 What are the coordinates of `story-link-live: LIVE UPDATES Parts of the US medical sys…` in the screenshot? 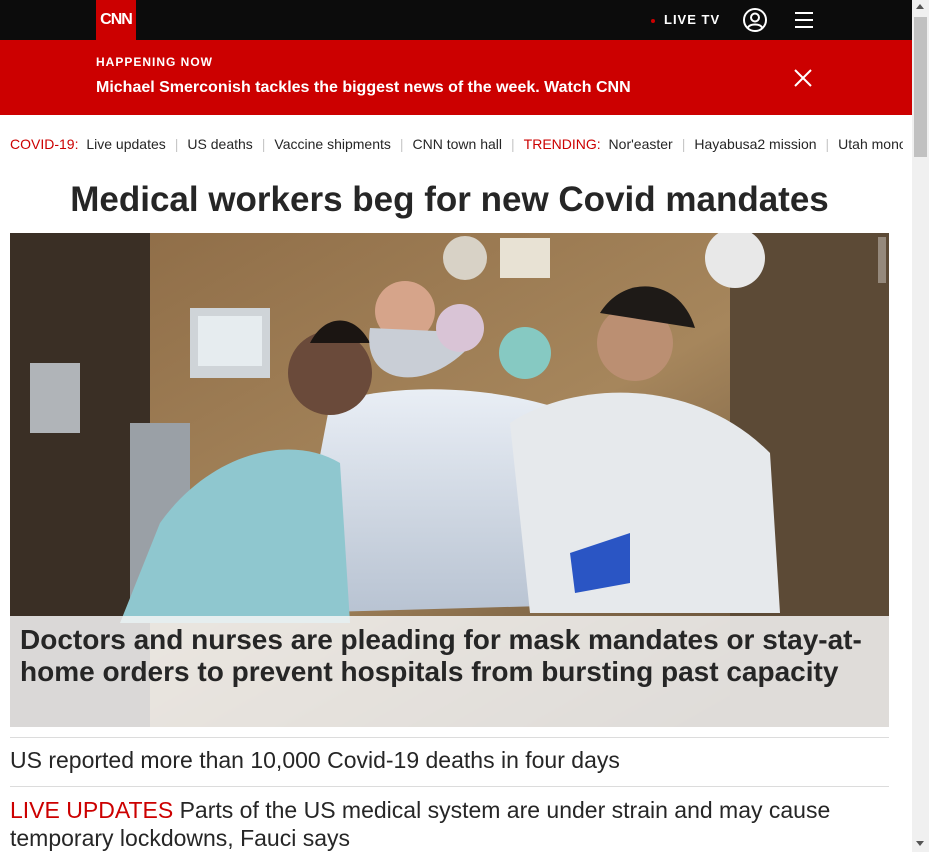 It's located at (450, 824).